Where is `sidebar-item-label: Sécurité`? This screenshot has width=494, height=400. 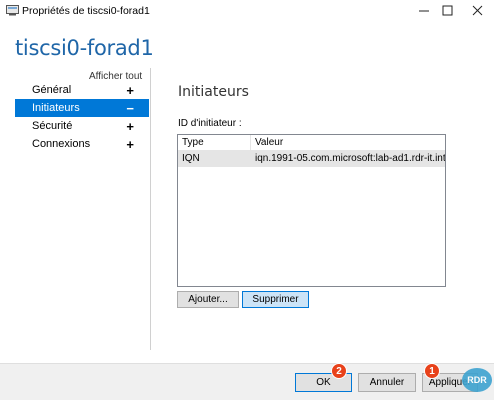
sidebar-item-label: Sécurité is located at coordinates (52, 126).